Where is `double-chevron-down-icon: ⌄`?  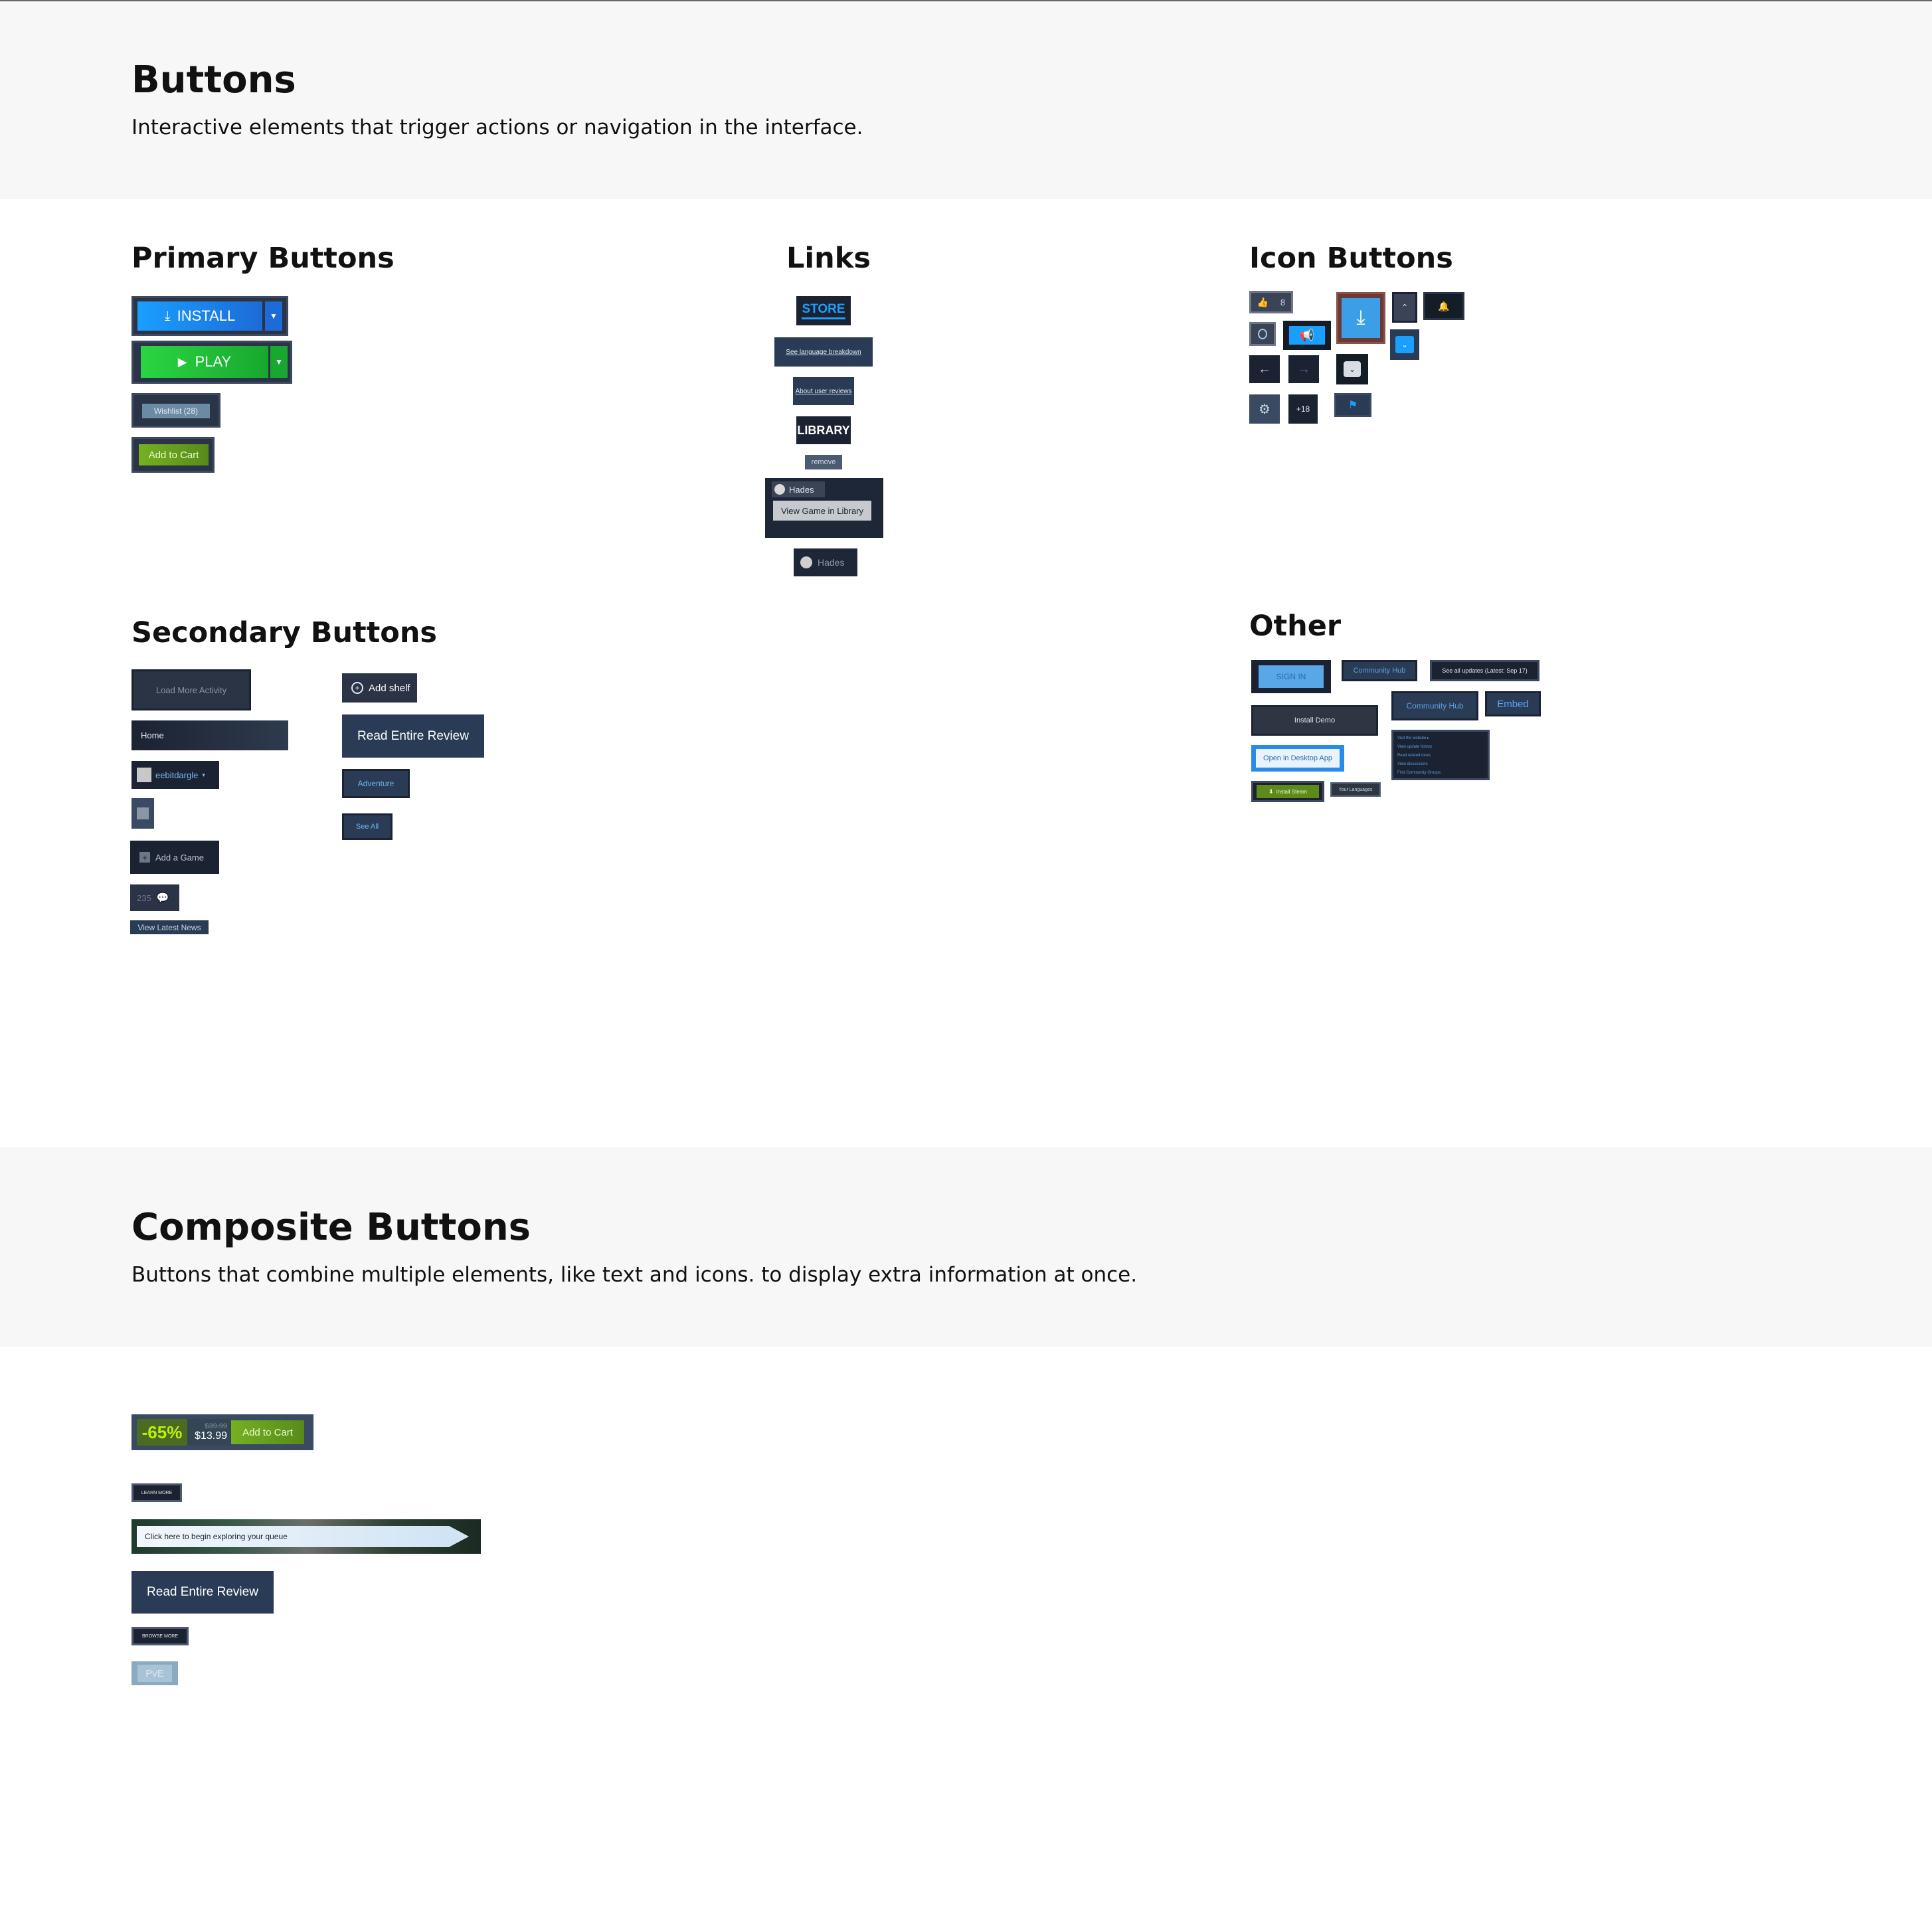
double-chevron-down-icon: ⌄ is located at coordinates (1404, 345).